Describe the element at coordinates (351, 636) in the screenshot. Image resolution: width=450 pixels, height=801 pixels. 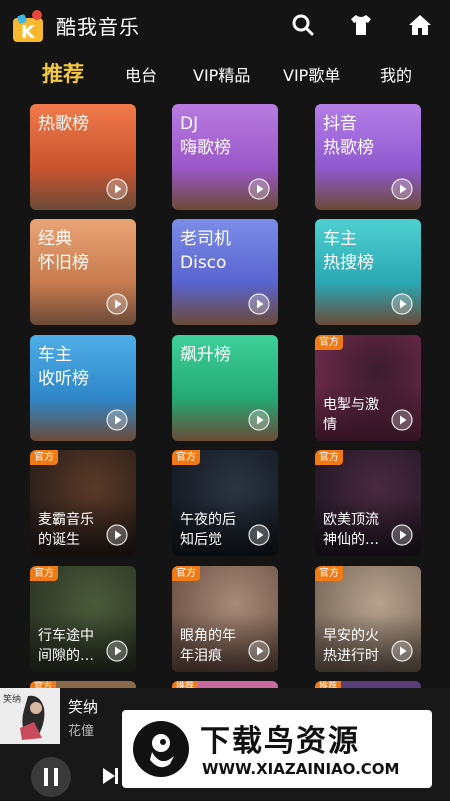
I see `card-title-line1: 早安的火` at that location.